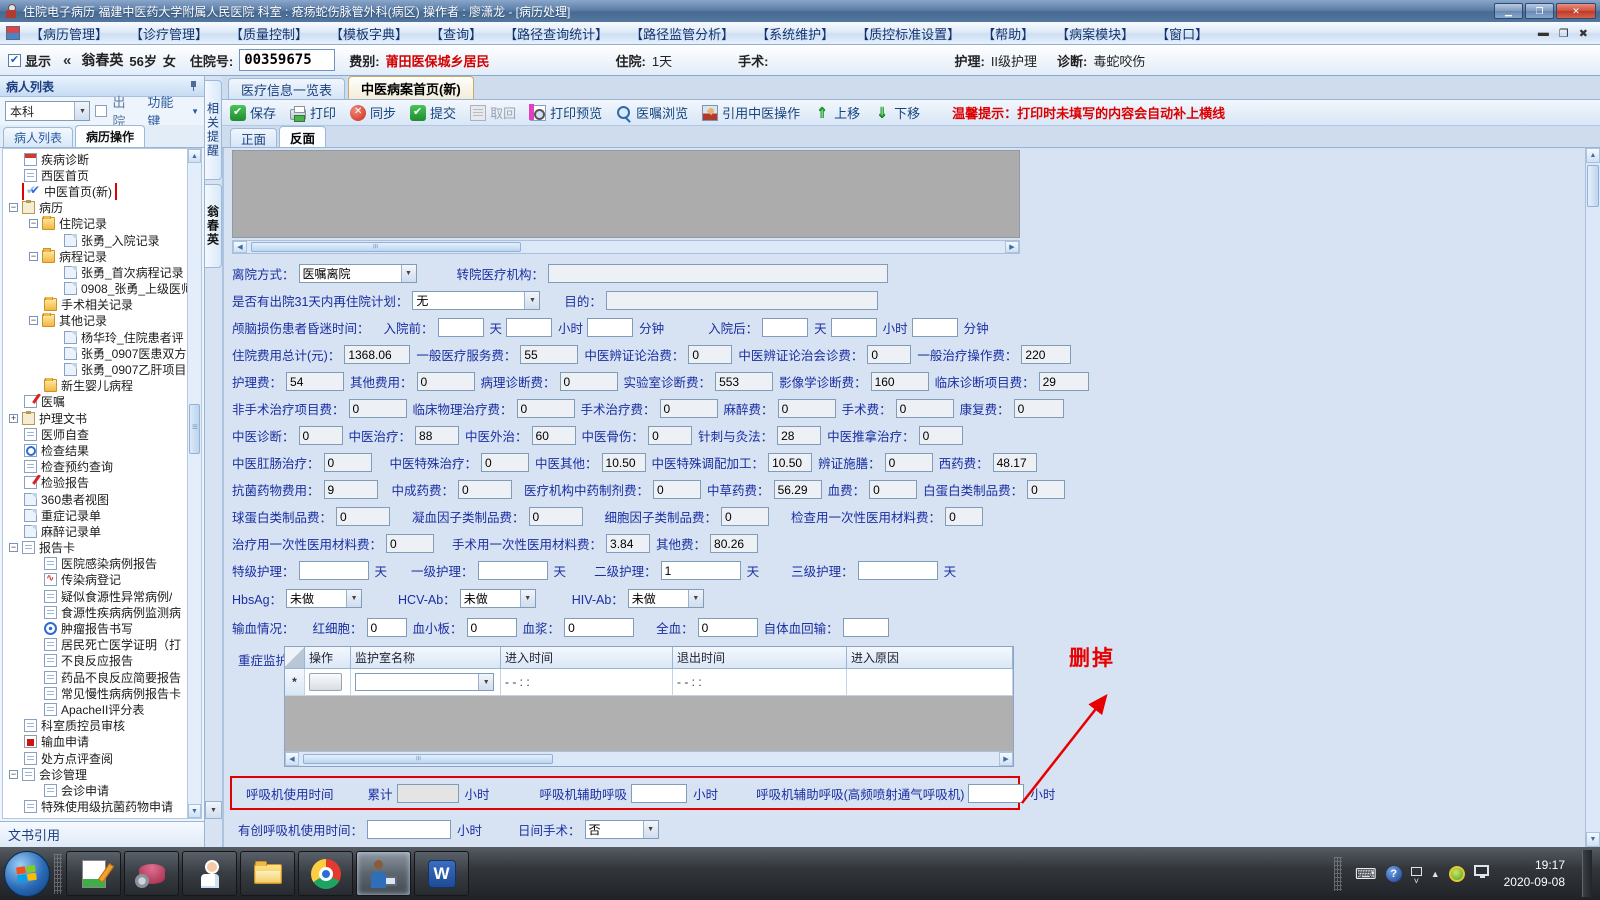  What do you see at coordinates (267, 873) in the screenshot?
I see `taskbar-button-file-explorer` at bounding box center [267, 873].